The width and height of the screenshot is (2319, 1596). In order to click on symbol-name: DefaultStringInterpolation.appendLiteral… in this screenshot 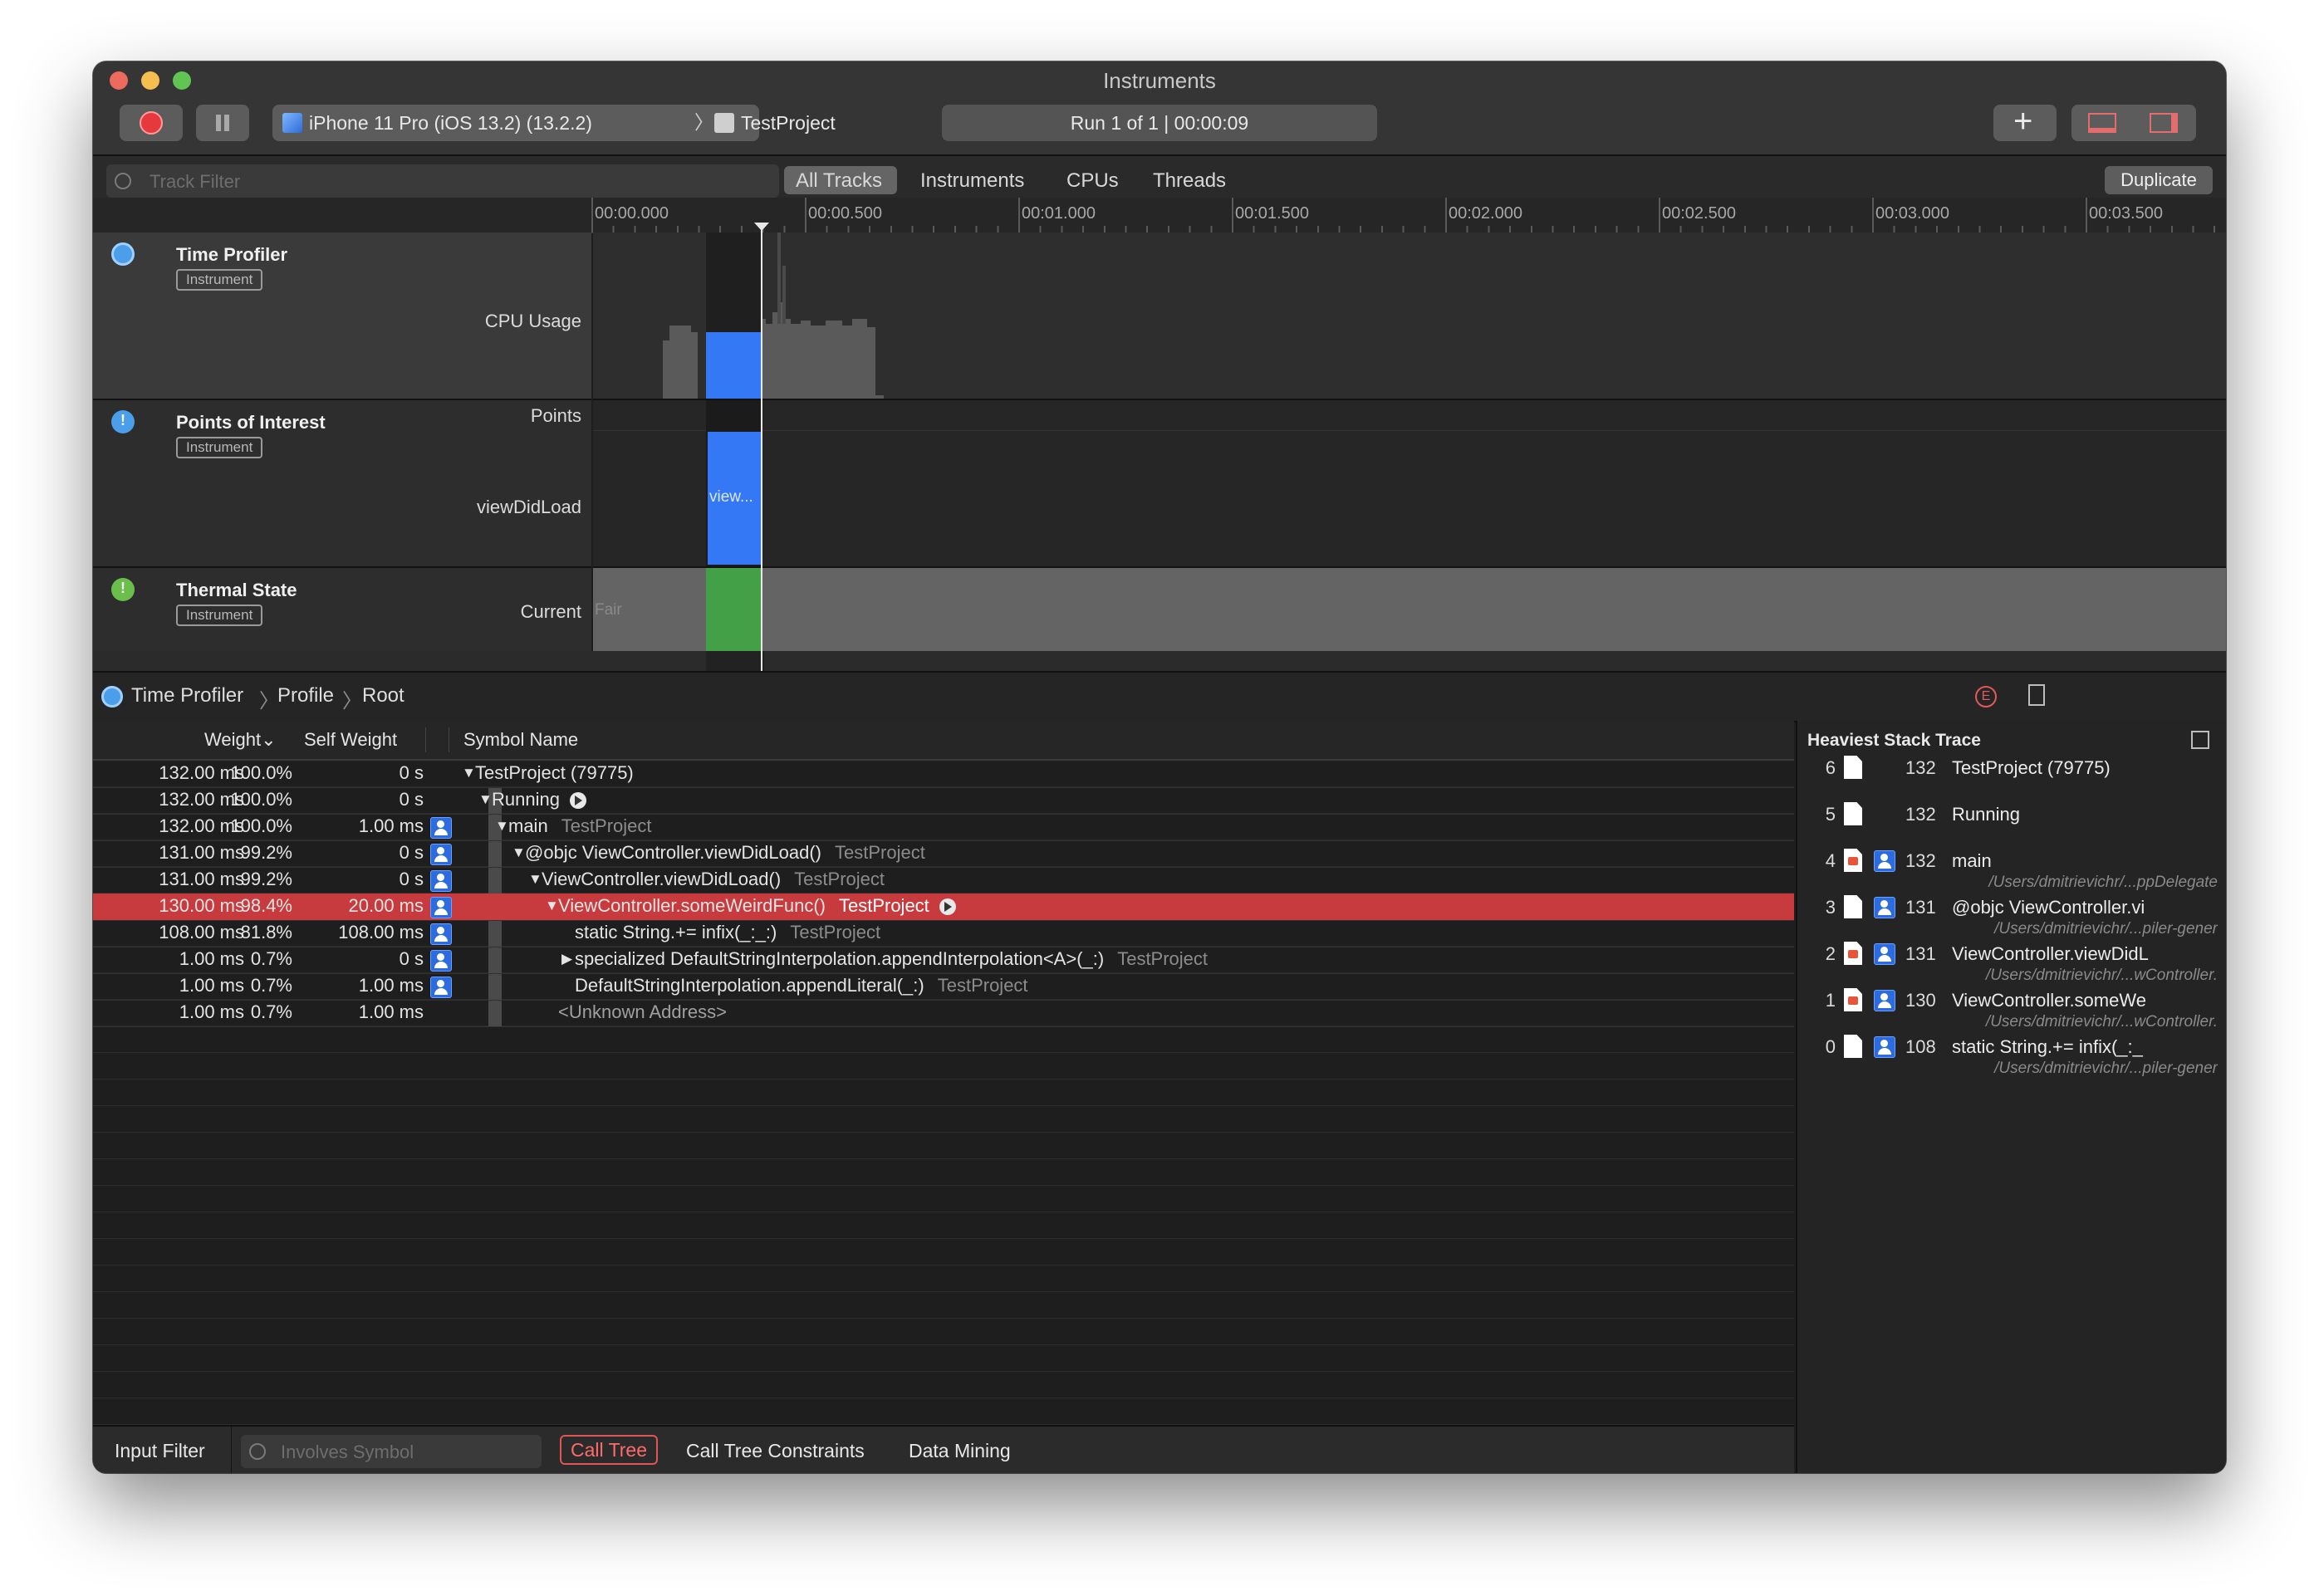, I will do `click(749, 985)`.